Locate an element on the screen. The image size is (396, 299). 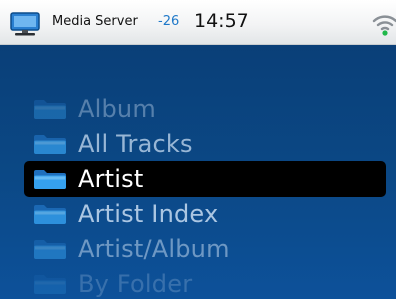
list-item: All Tracks is located at coordinates (205, 144).